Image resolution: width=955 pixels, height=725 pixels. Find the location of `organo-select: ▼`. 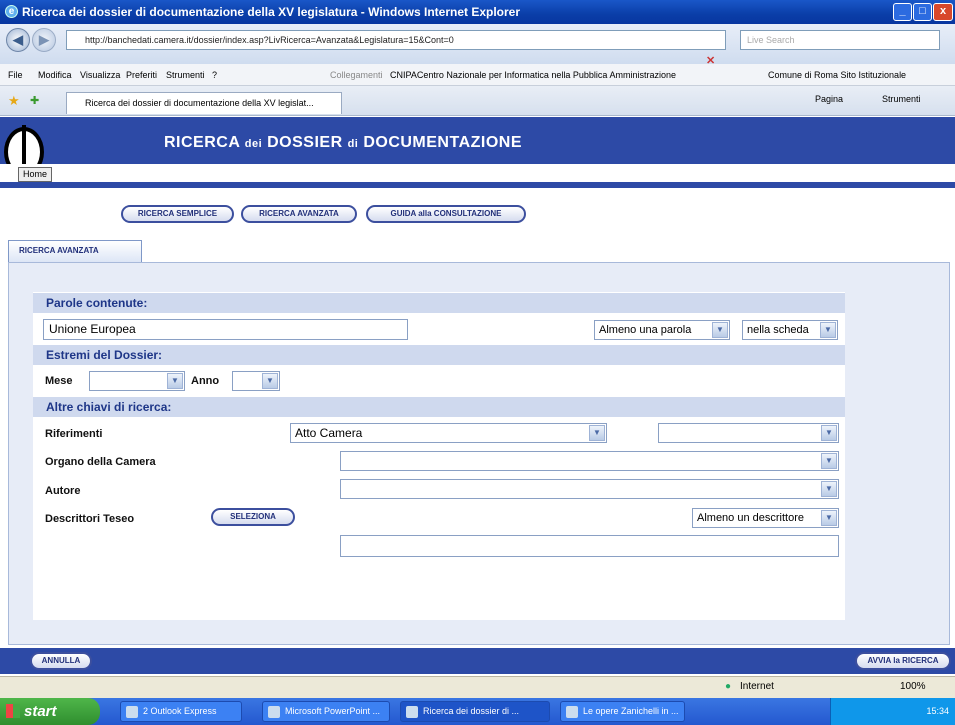

organo-select: ▼ is located at coordinates (589, 461).